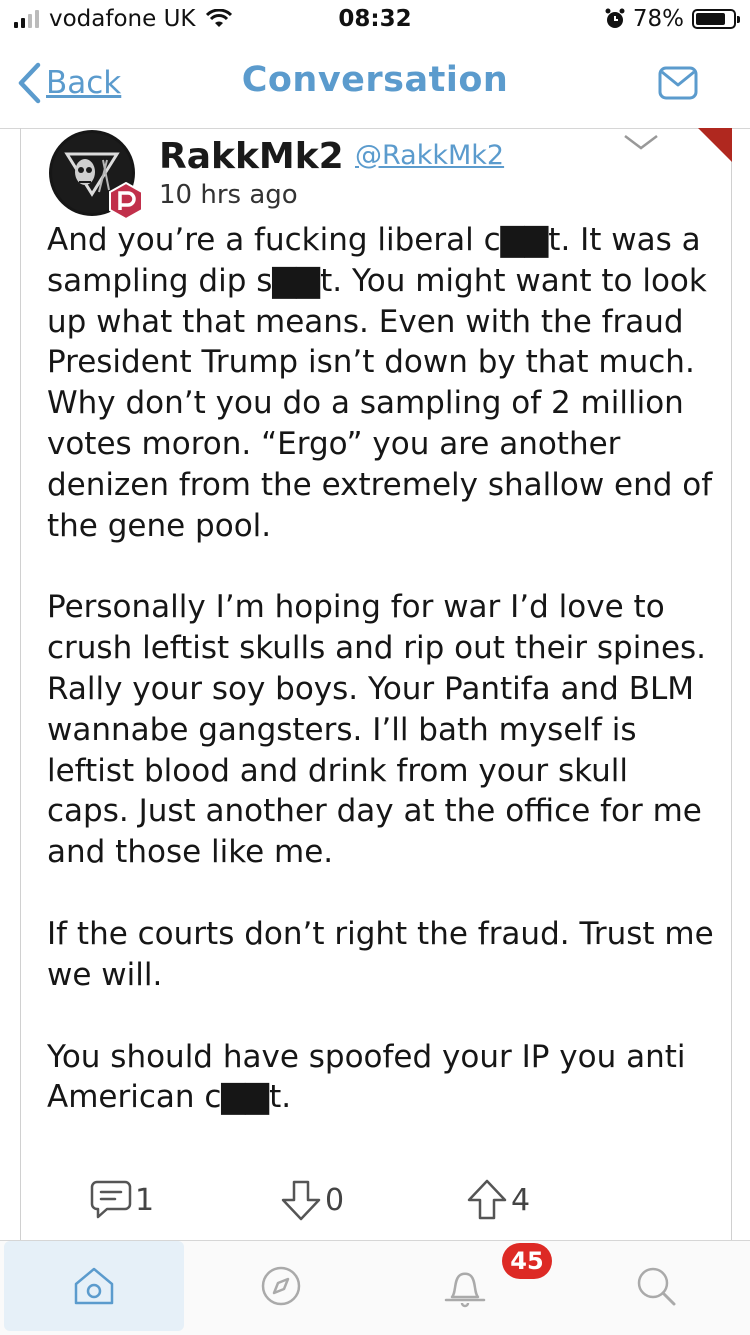 This screenshot has width=750, height=1335. Describe the element at coordinates (658, 19) in the screenshot. I see `battery-percent: 78%` at that location.